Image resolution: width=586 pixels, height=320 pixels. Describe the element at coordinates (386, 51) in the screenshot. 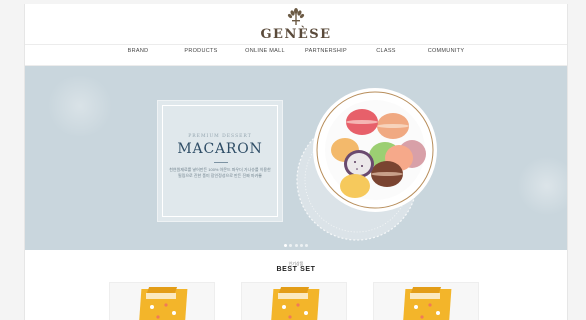

I see `nav-item-class: CLASS` at that location.